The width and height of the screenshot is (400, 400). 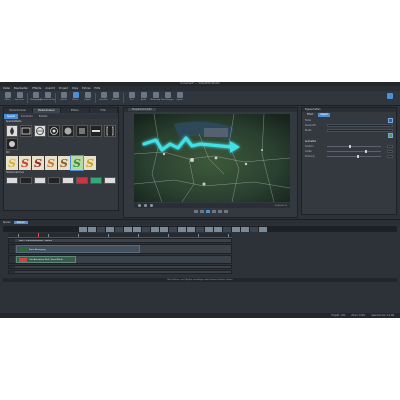 I want to click on tab-object: Objekt, so click(x=324, y=115).